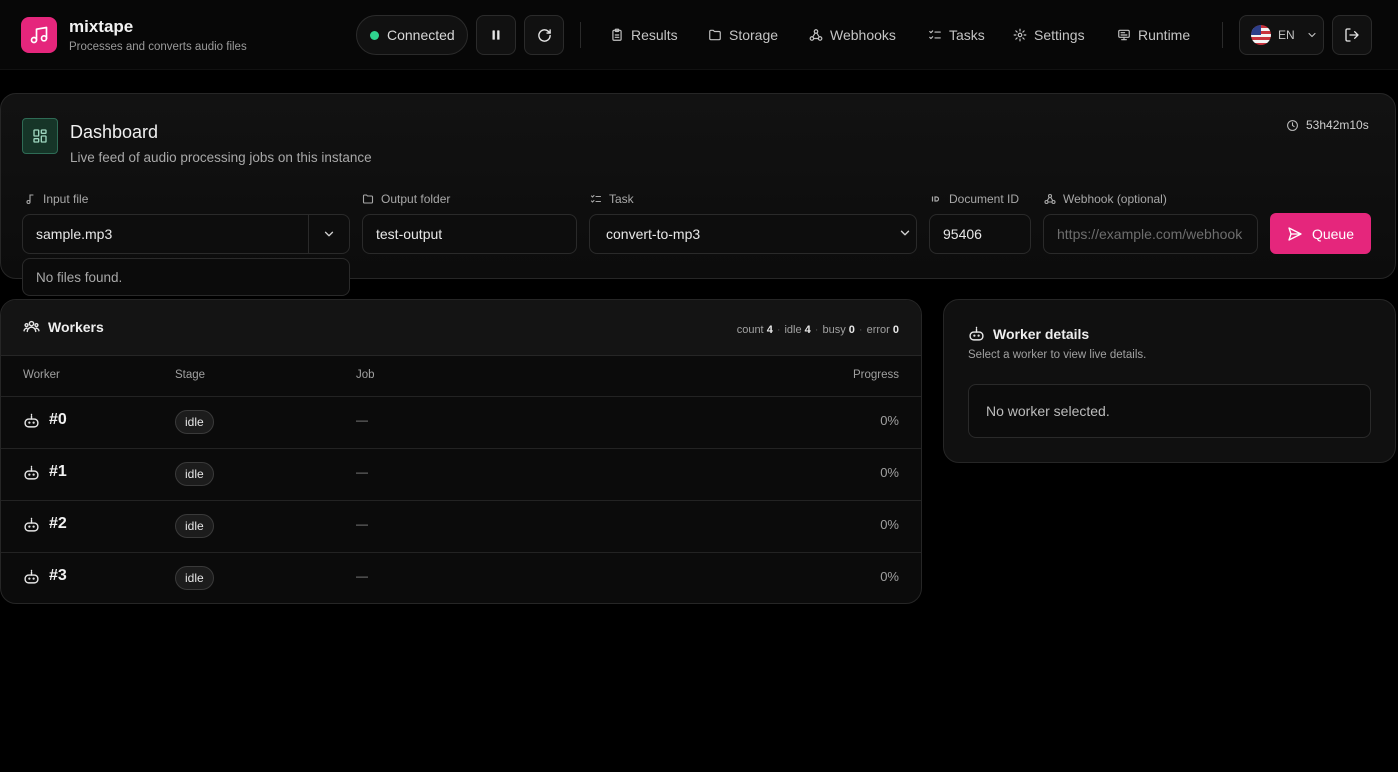 The width and height of the screenshot is (1398, 772). Describe the element at coordinates (1124, 35) in the screenshot. I see `monitor-icon` at that location.